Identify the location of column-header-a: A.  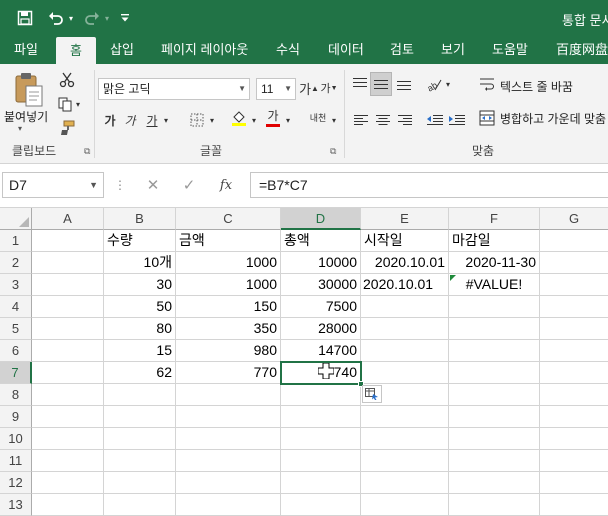
(68, 219).